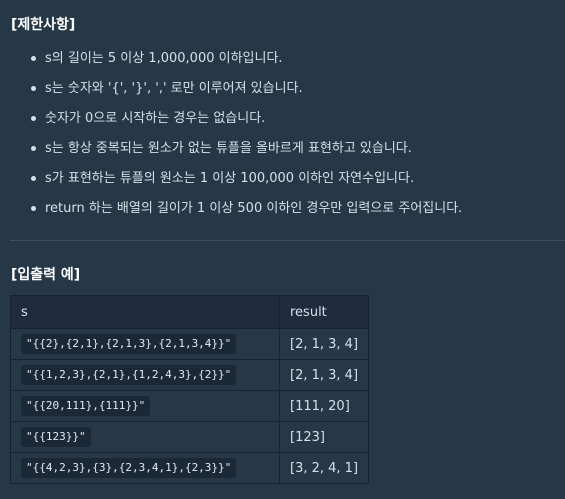  I want to click on constraint-item: s는 숫자와 '{', '}', ',' 로만 이루어져 있습니다., so click(282, 89).